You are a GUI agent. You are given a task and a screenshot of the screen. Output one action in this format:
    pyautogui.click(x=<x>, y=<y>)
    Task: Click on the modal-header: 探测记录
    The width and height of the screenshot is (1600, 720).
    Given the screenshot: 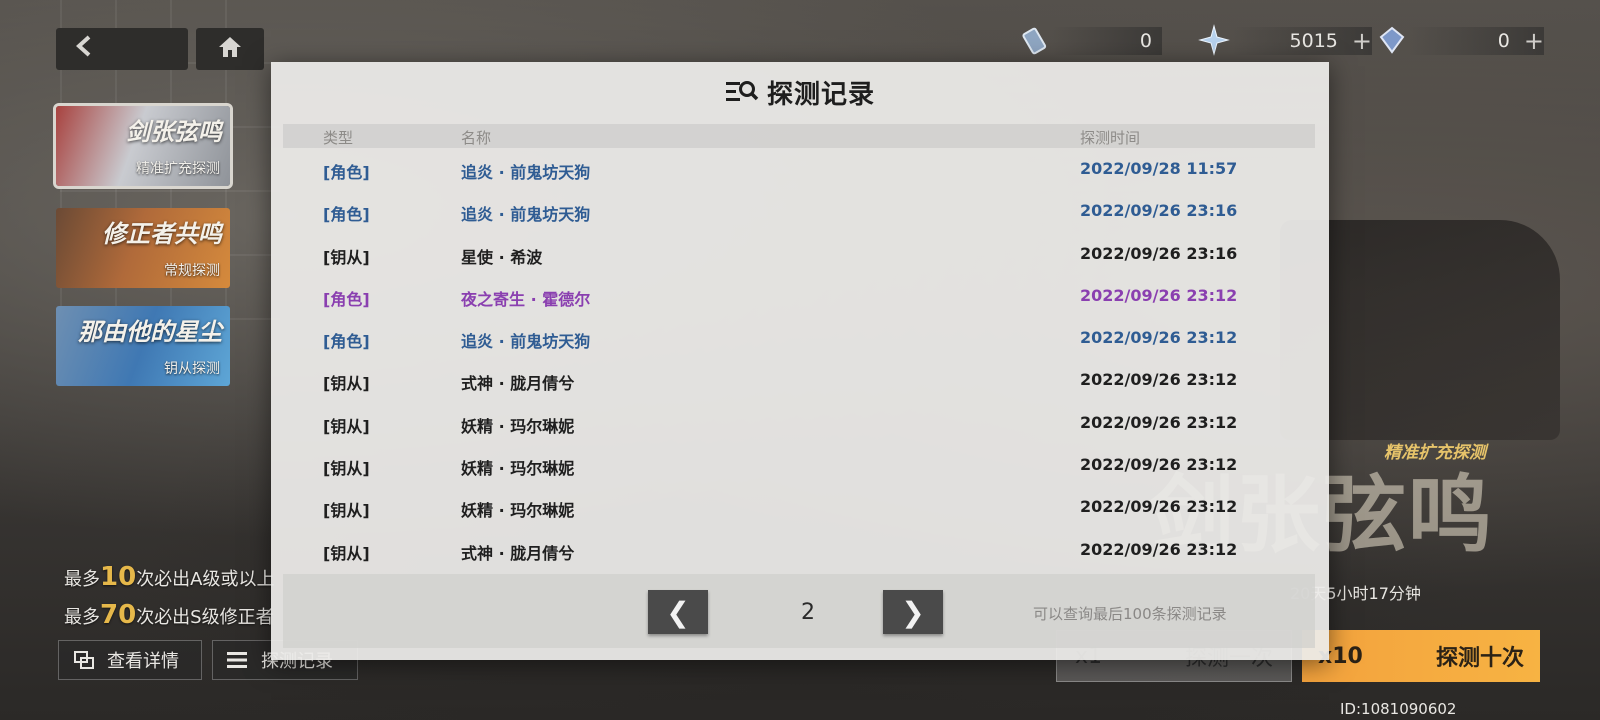 What is the action you would take?
    pyautogui.click(x=800, y=92)
    